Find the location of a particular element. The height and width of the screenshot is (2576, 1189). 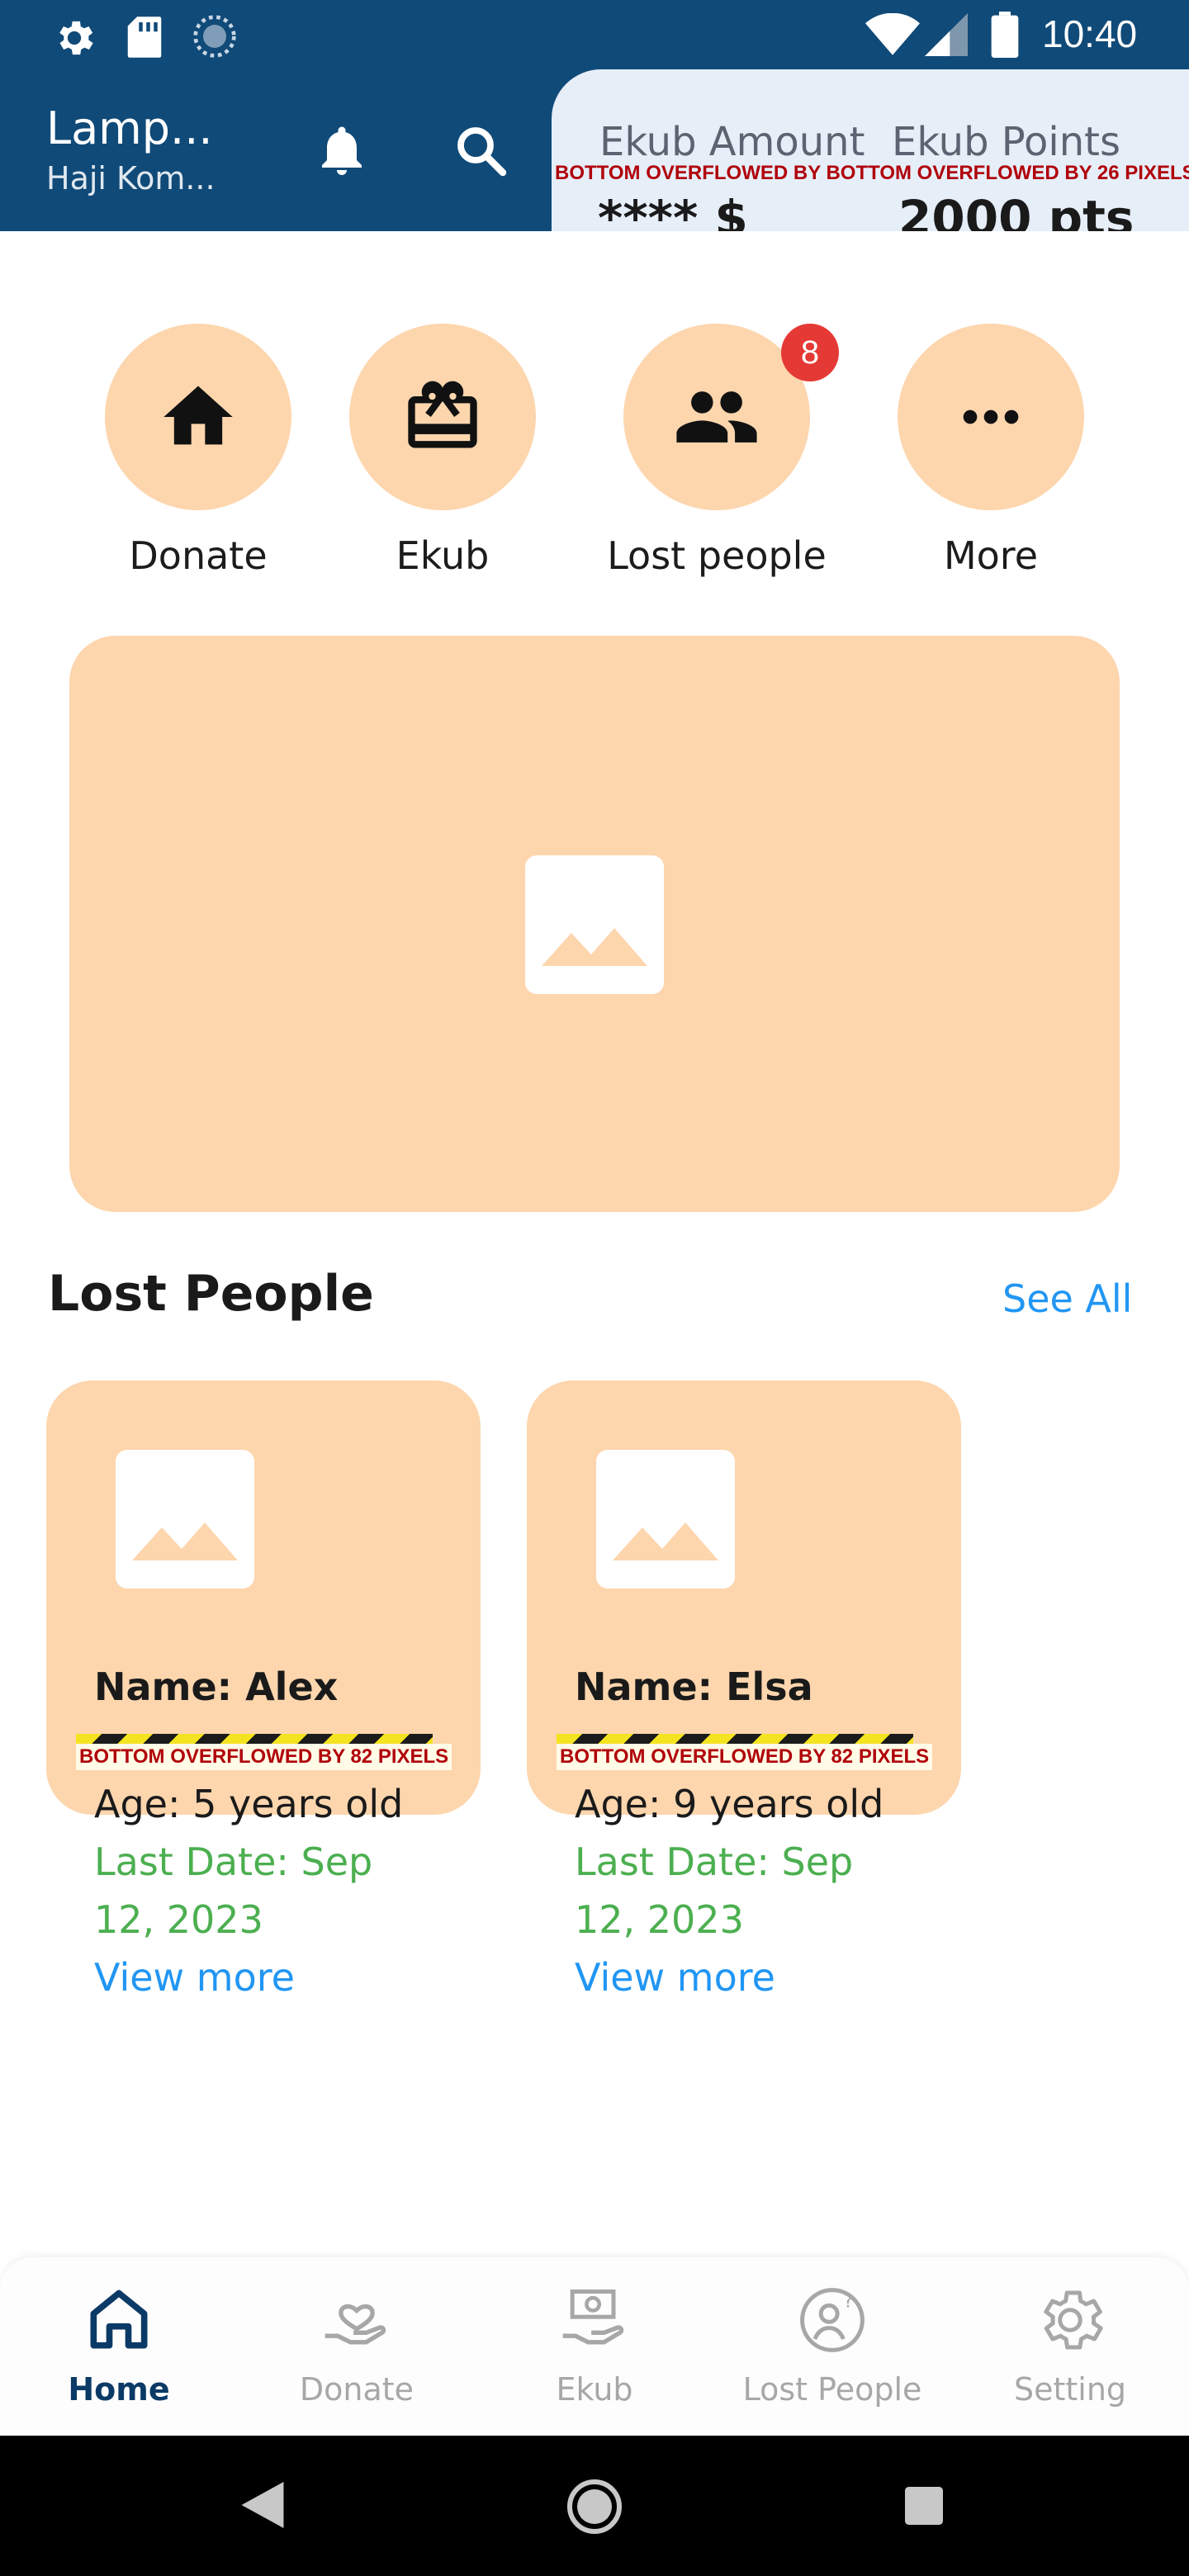

see-all-link: See All is located at coordinates (1067, 1298).